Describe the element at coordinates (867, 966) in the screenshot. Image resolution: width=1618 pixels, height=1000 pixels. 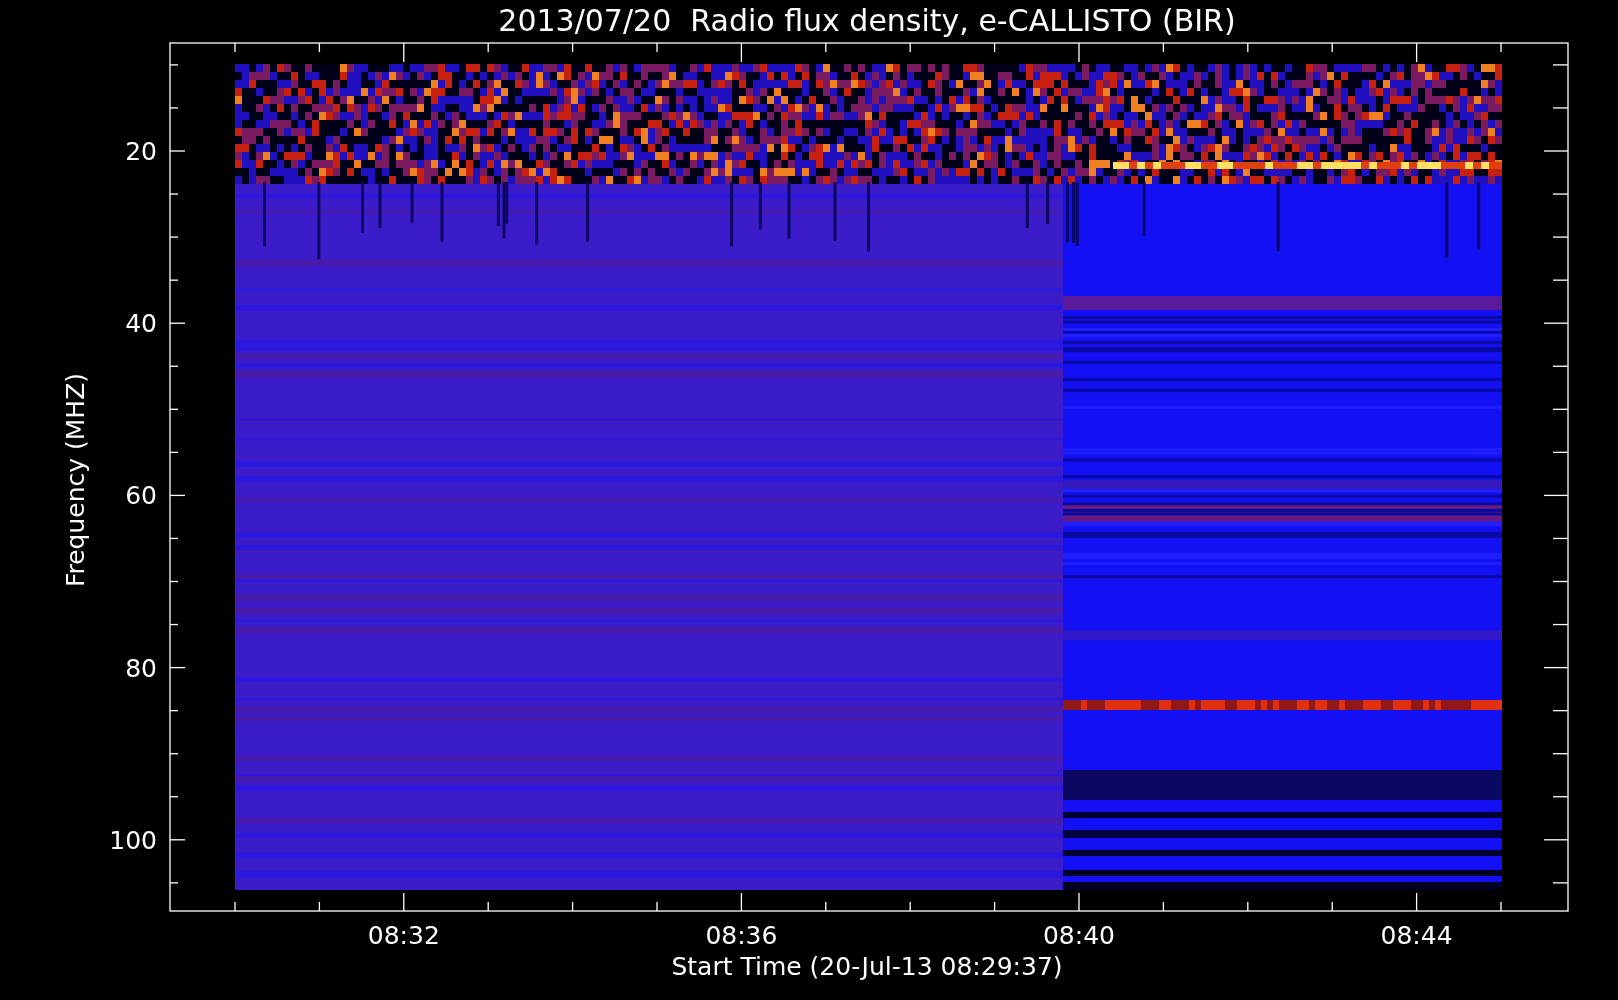
I see `x-axis-label: Start Time (20-Jul-13 08:29:37)` at that location.